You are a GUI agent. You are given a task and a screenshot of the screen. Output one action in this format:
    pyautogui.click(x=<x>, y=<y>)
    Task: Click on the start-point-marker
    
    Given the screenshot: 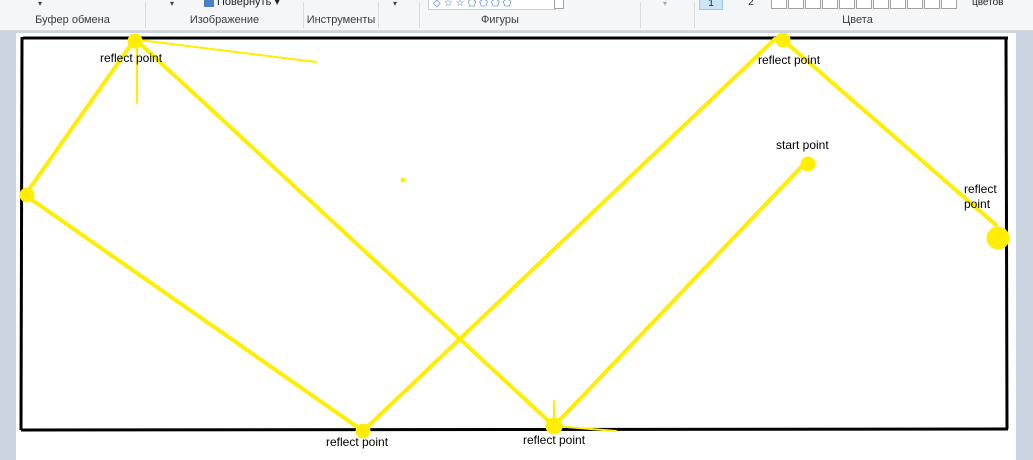 What is the action you would take?
    pyautogui.click(x=808, y=164)
    